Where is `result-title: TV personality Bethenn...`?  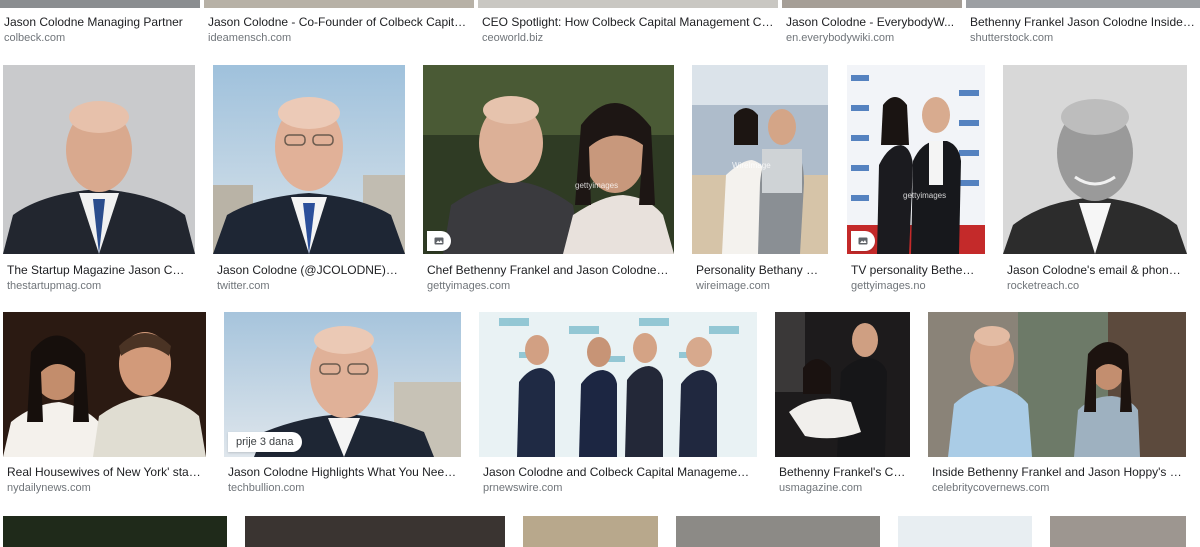 result-title: TV personality Bethenn... is located at coordinates (916, 270).